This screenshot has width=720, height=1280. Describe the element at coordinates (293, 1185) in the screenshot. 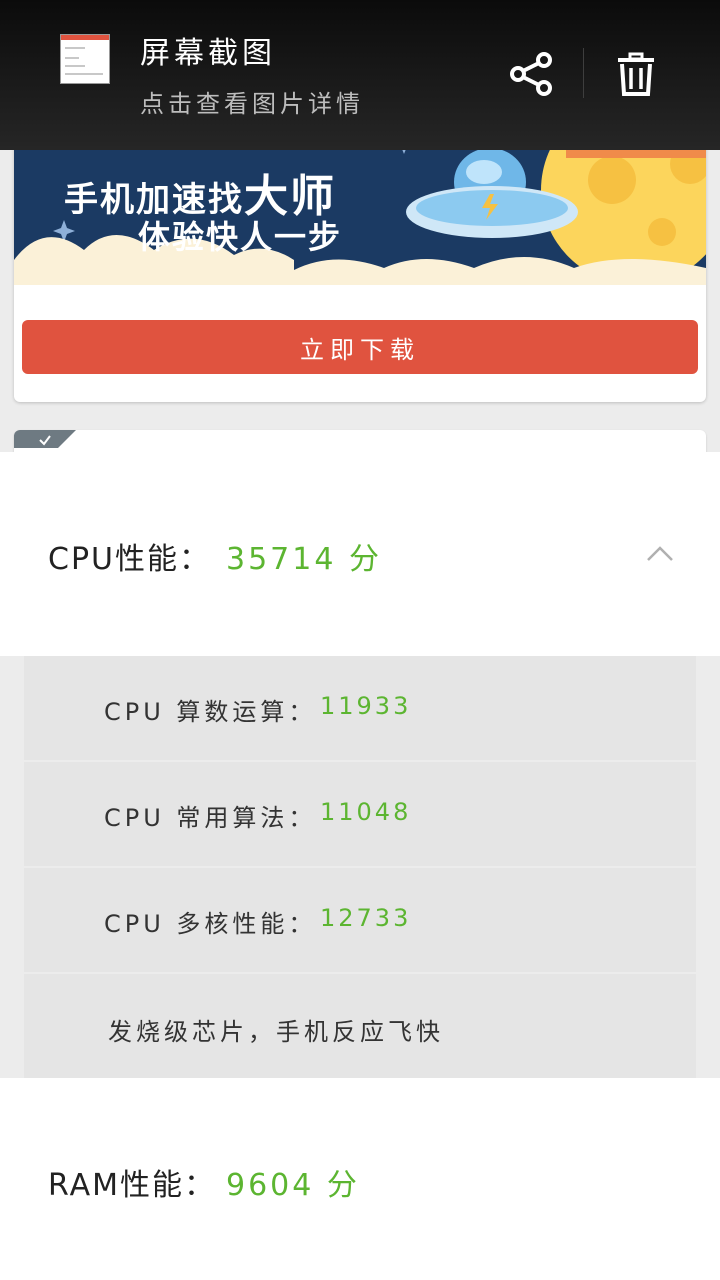

I see `ram-score-value: 9604 分` at that location.